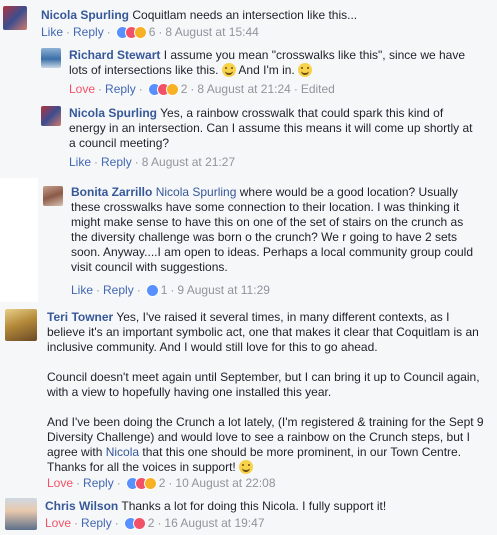 This screenshot has width=497, height=535. Describe the element at coordinates (152, 292) in the screenshot. I see `like-reaction-icon` at that location.